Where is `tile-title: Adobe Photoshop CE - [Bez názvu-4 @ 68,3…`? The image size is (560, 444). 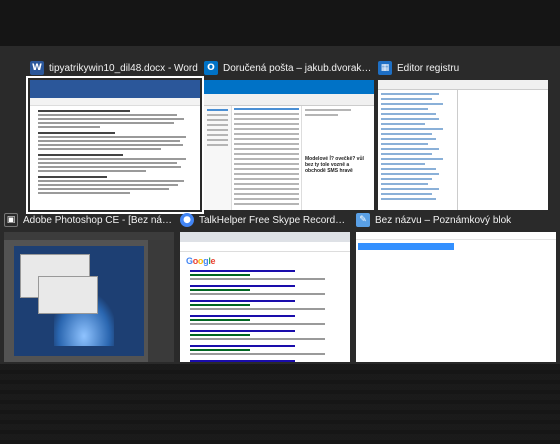 tile-title: Adobe Photoshop CE - [Bez názvu-4 @ 68,3… is located at coordinates (98, 220).